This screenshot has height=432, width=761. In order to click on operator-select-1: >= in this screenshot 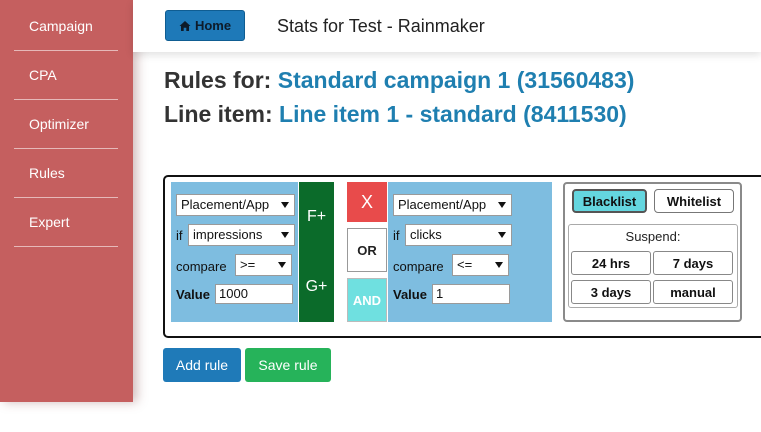, I will do `click(263, 265)`.